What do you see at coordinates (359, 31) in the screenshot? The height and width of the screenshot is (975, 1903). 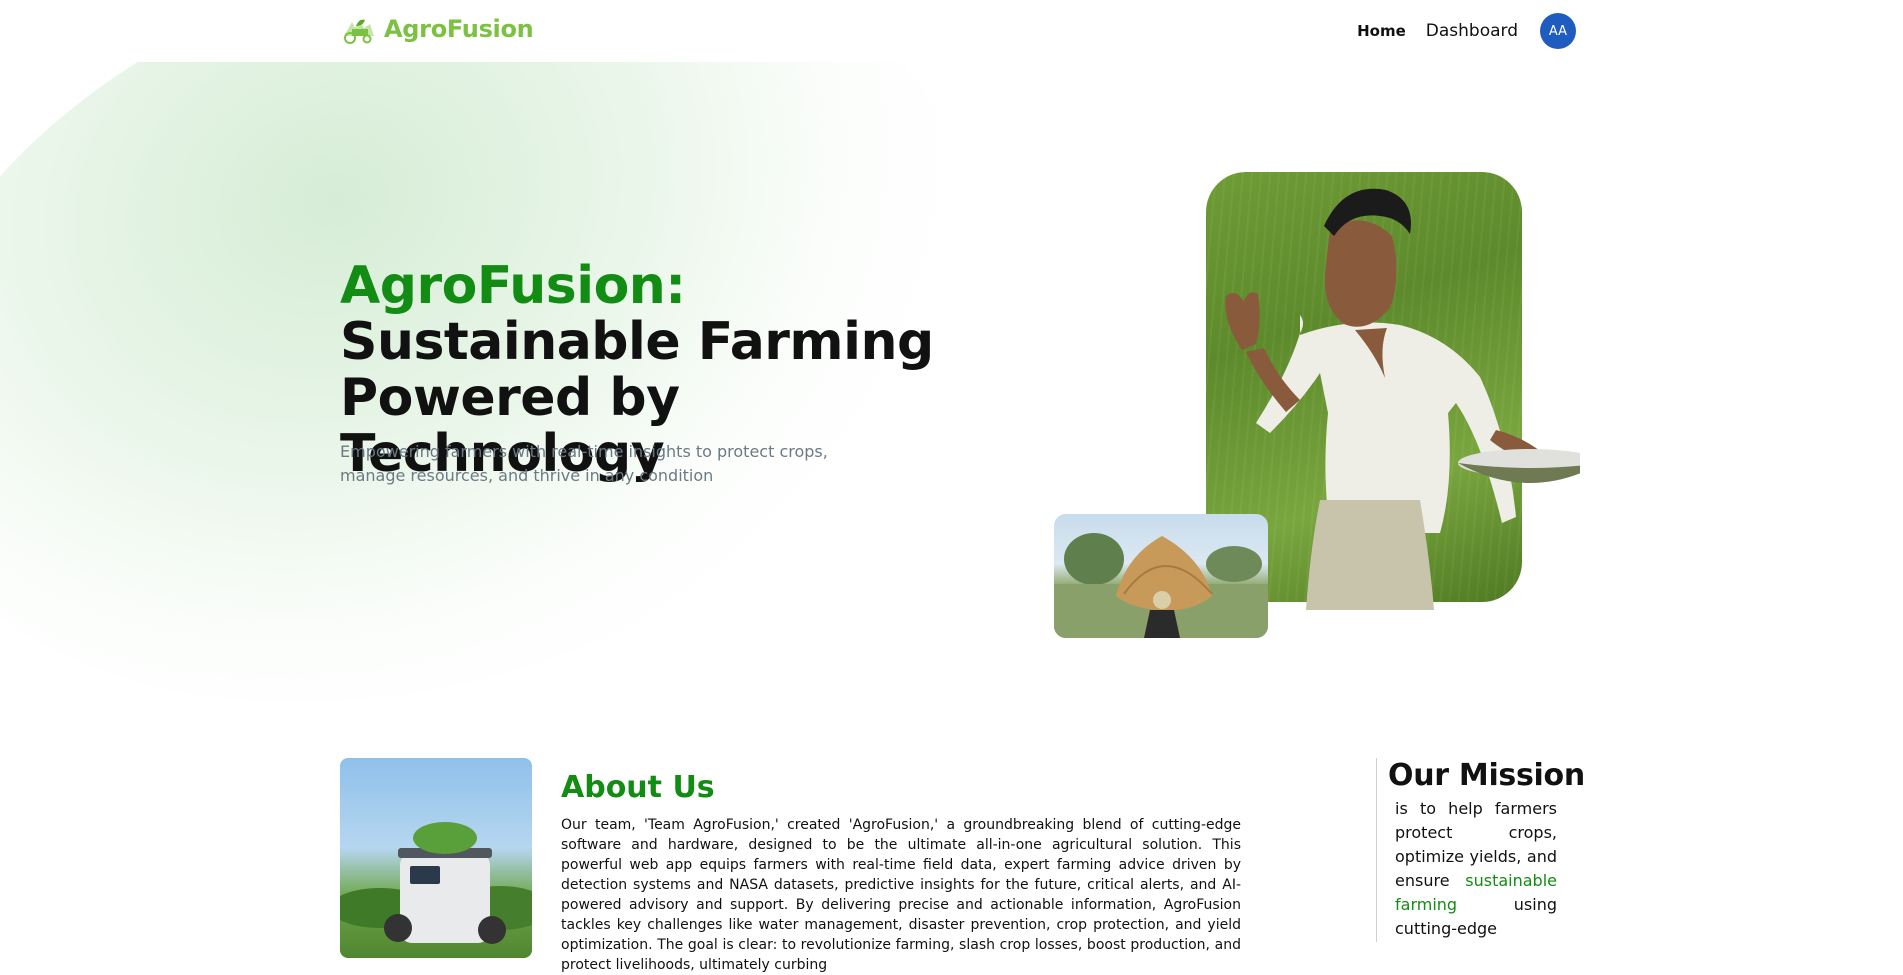 I see `tractor-leaf-logo-icon` at bounding box center [359, 31].